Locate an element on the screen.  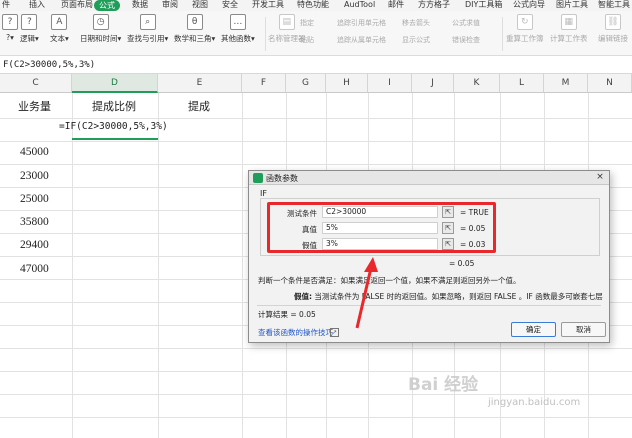
edit-links-label: 编辑链接 is located at coordinates (613, 38).